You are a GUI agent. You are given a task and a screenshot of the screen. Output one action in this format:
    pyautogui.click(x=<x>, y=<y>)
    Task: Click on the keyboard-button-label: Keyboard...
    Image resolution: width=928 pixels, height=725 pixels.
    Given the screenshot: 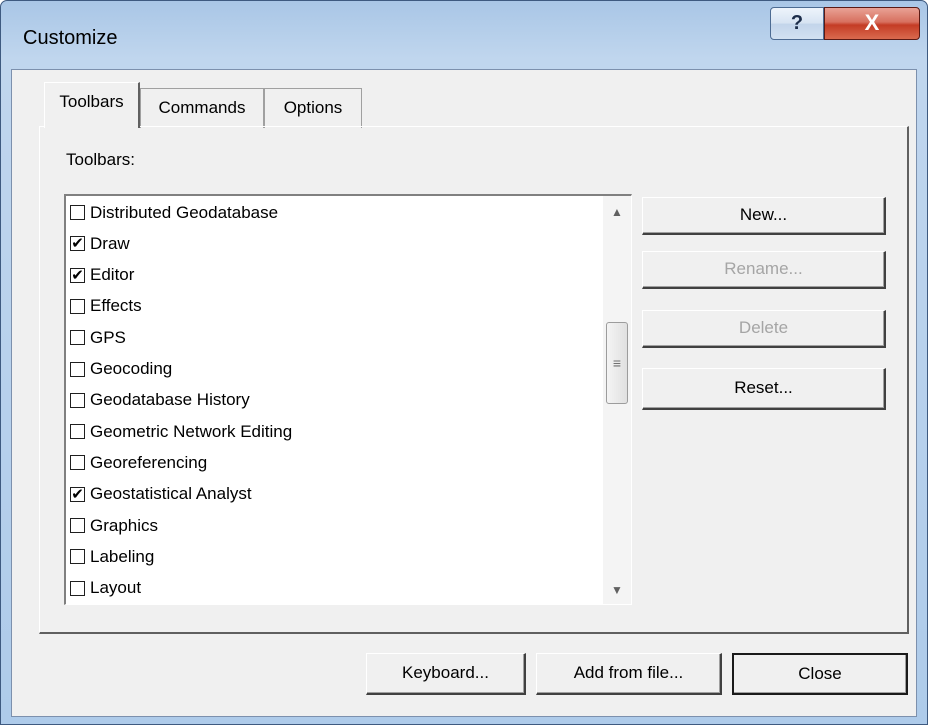 What is the action you would take?
    pyautogui.click(x=445, y=672)
    